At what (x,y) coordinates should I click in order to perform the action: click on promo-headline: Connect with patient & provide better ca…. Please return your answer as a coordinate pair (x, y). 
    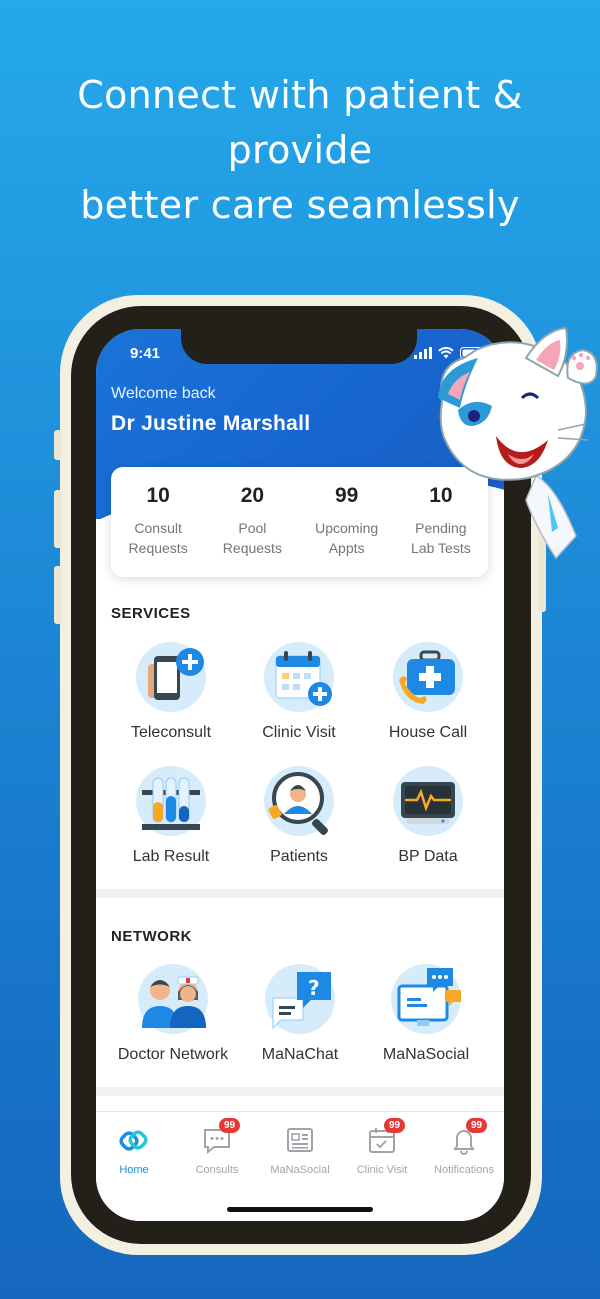
    Looking at the image, I should click on (300, 150).